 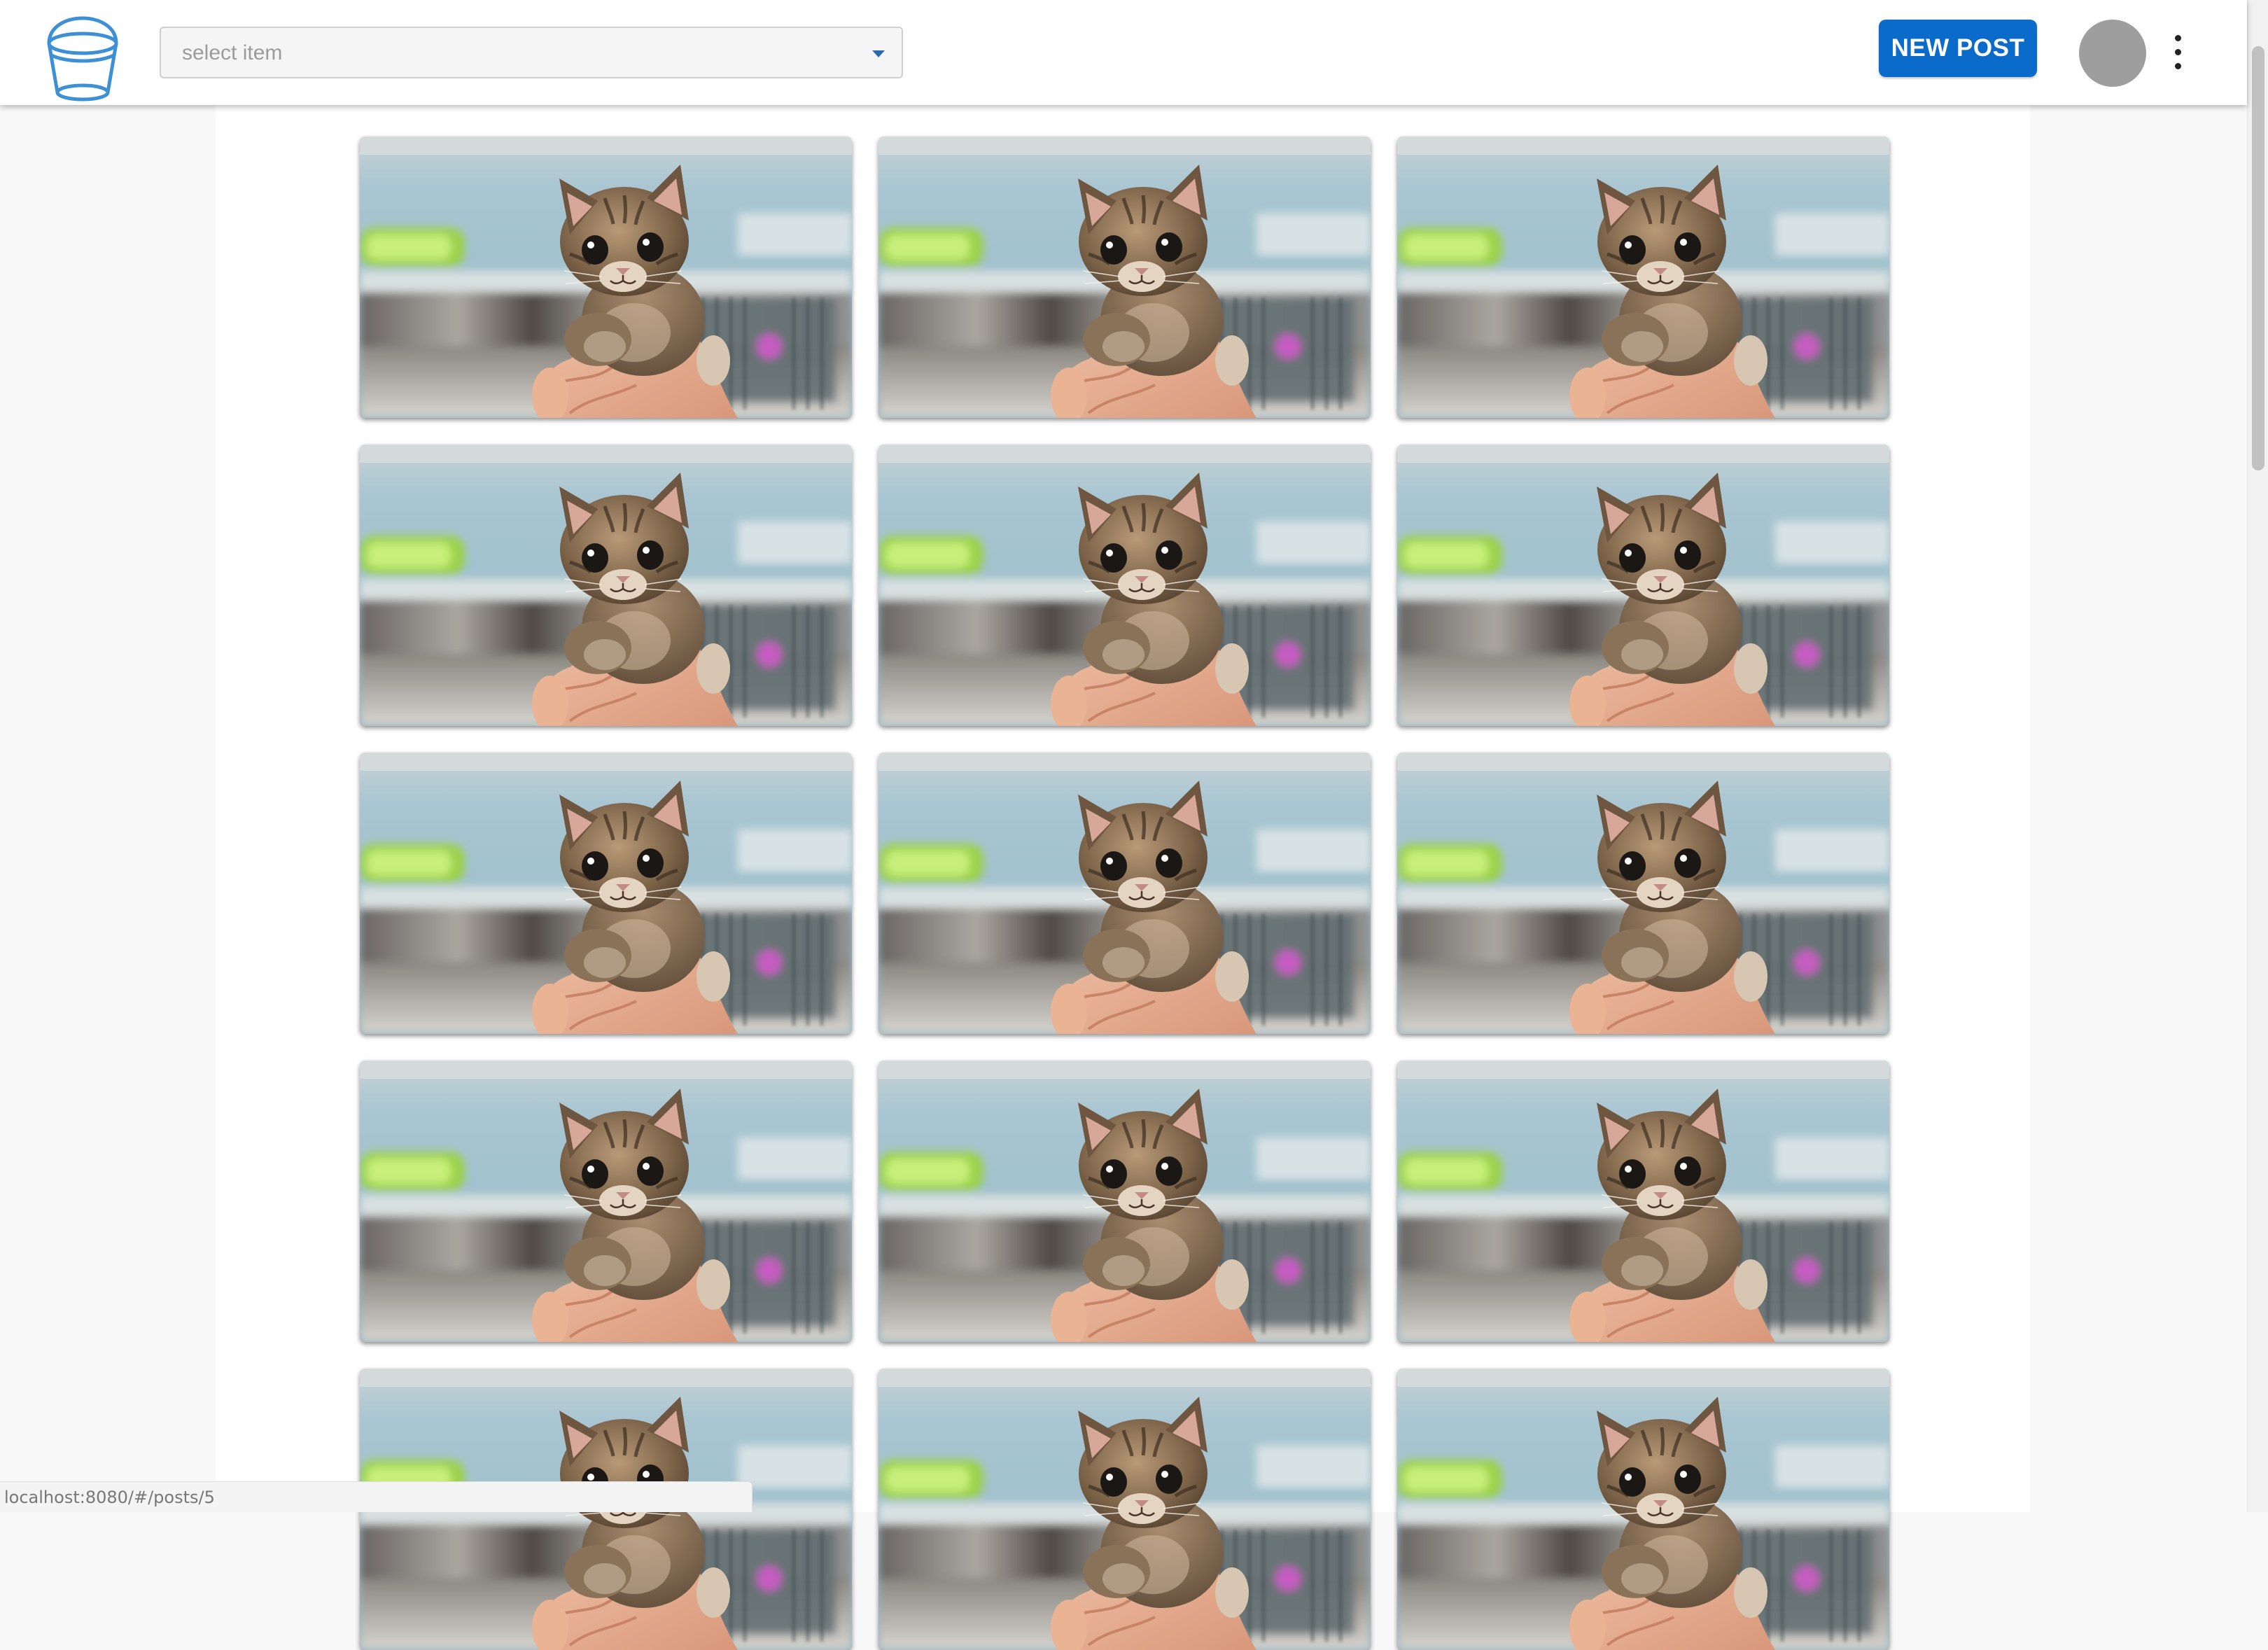 What do you see at coordinates (232, 52) in the screenshot?
I see `select-placeholder: select item` at bounding box center [232, 52].